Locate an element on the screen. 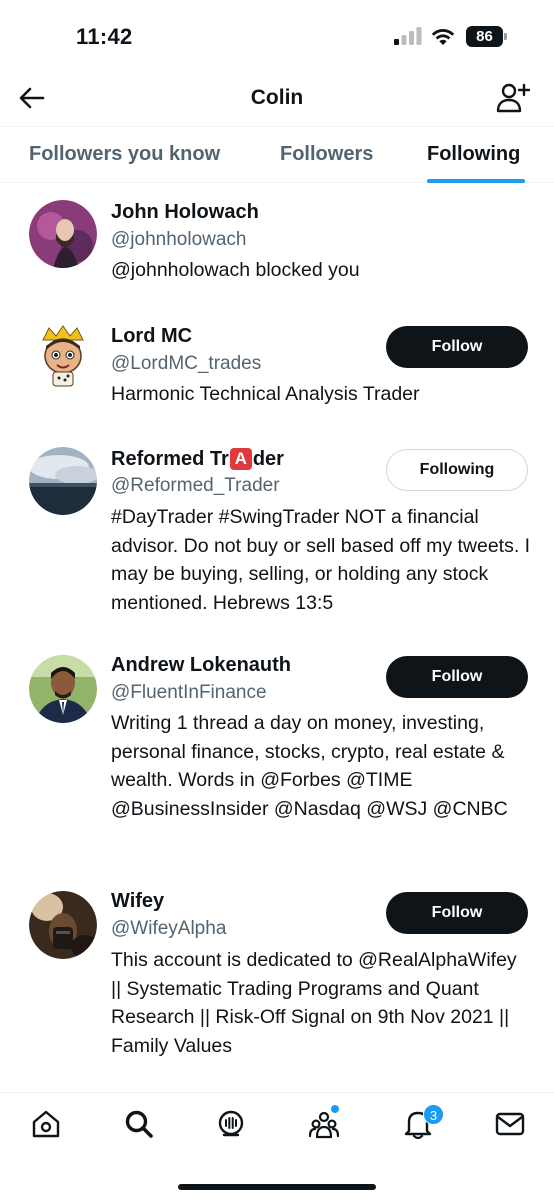 This screenshot has height=1200, width=554. user-bio: @johnholowach blocked you is located at coordinates (235, 270).